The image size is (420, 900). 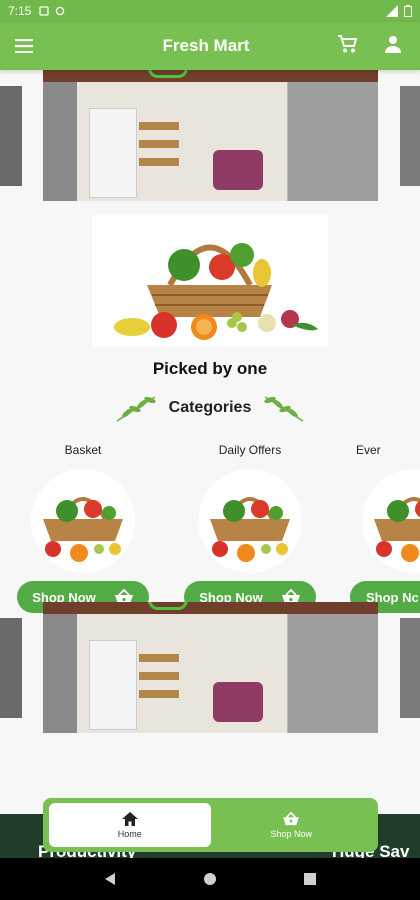 What do you see at coordinates (368, 450) in the screenshot?
I see `category-name: Ever` at bounding box center [368, 450].